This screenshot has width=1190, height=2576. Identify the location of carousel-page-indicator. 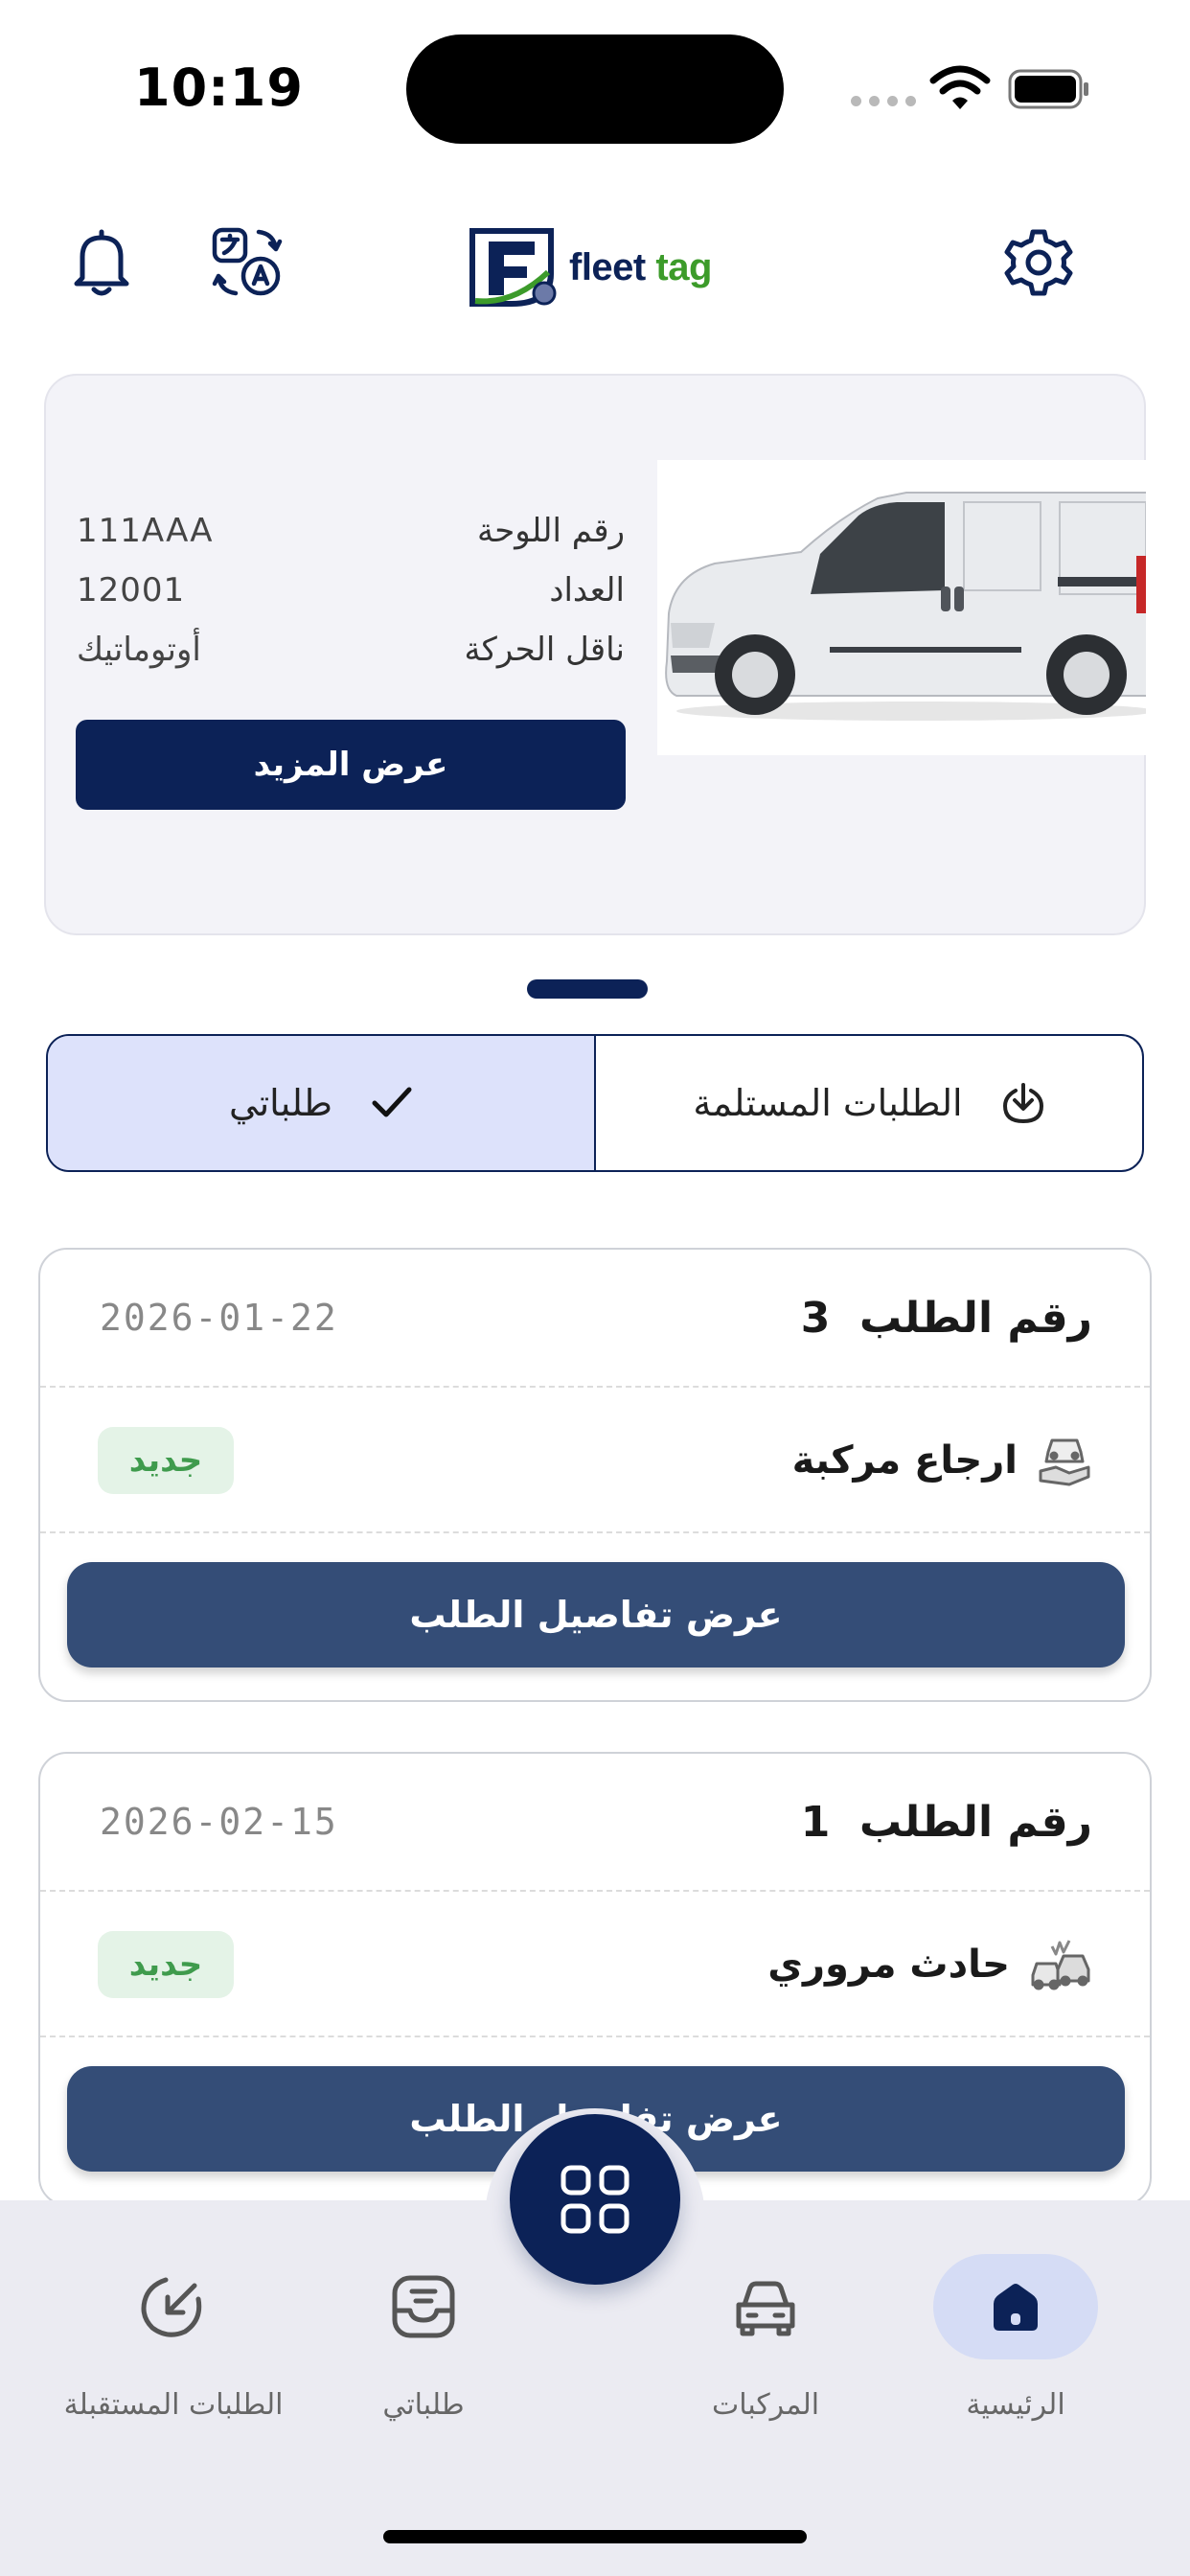
(588, 989).